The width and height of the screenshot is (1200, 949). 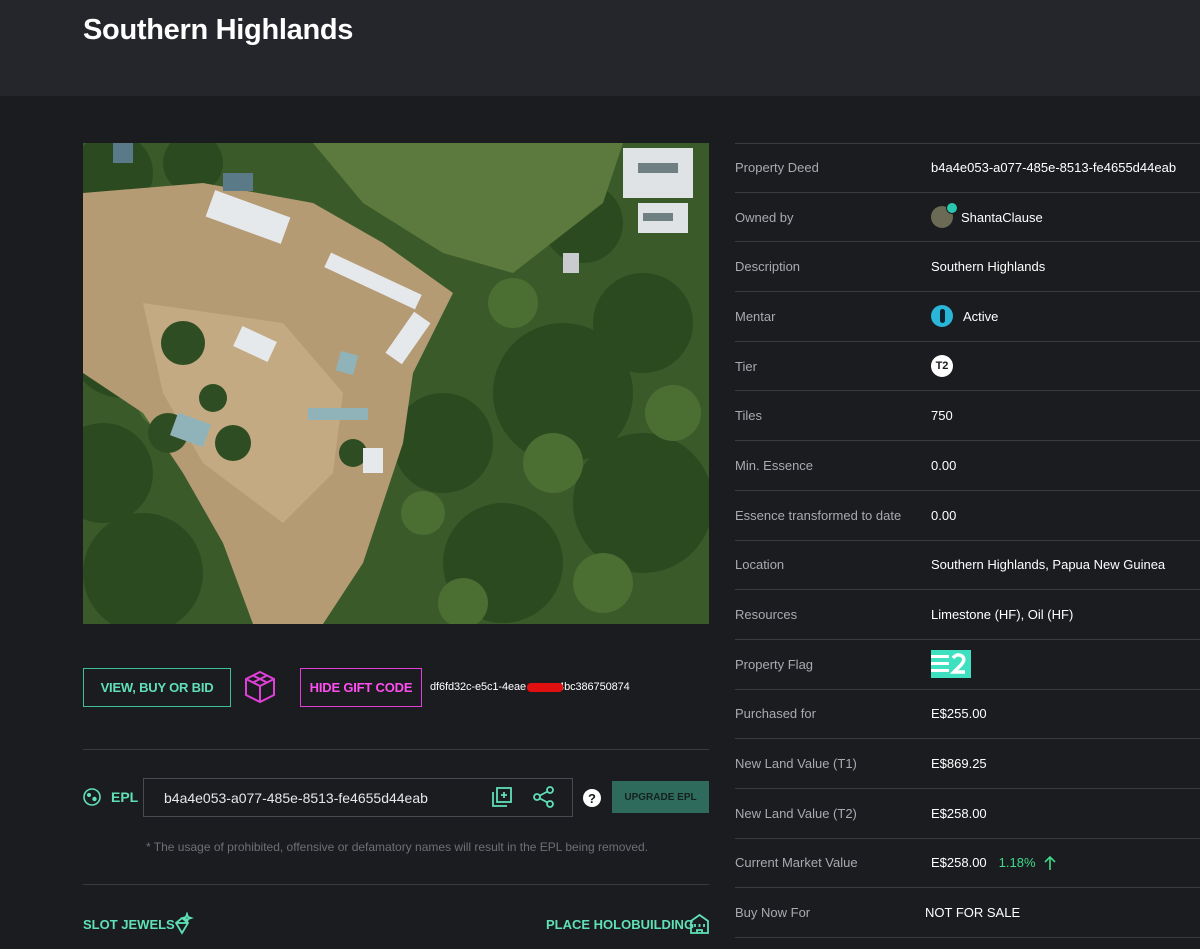 I want to click on globe-icon, so click(x=92, y=797).